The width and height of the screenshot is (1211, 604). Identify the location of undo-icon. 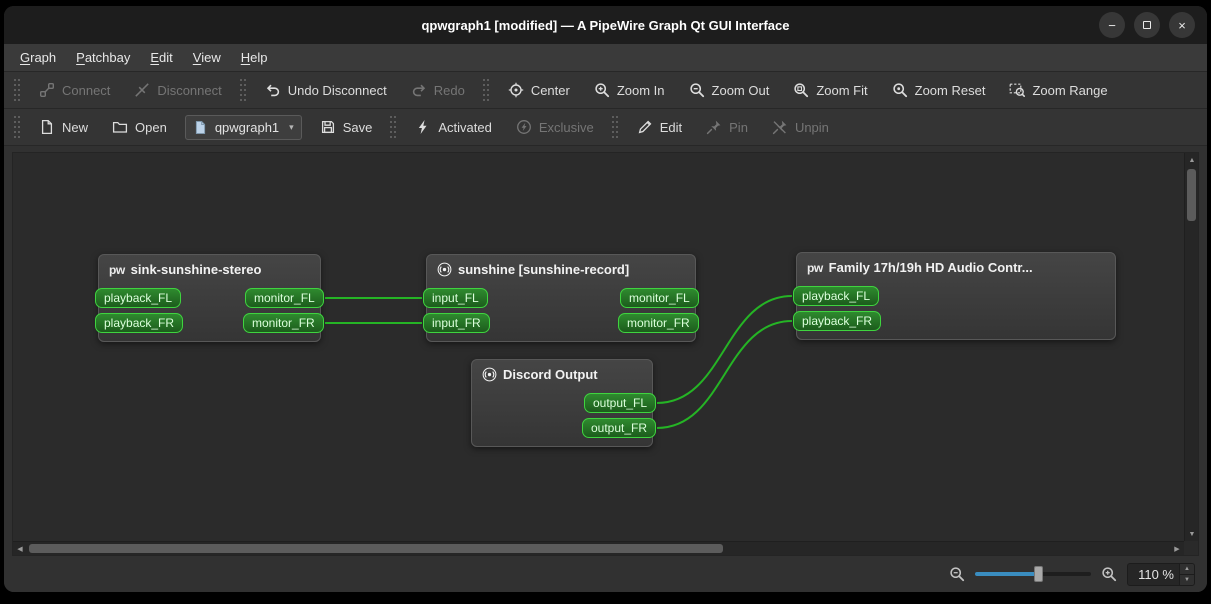
(273, 90).